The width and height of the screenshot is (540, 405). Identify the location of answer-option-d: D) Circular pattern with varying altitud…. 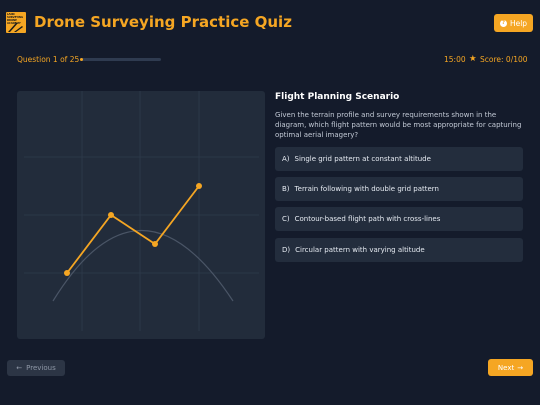
(399, 250).